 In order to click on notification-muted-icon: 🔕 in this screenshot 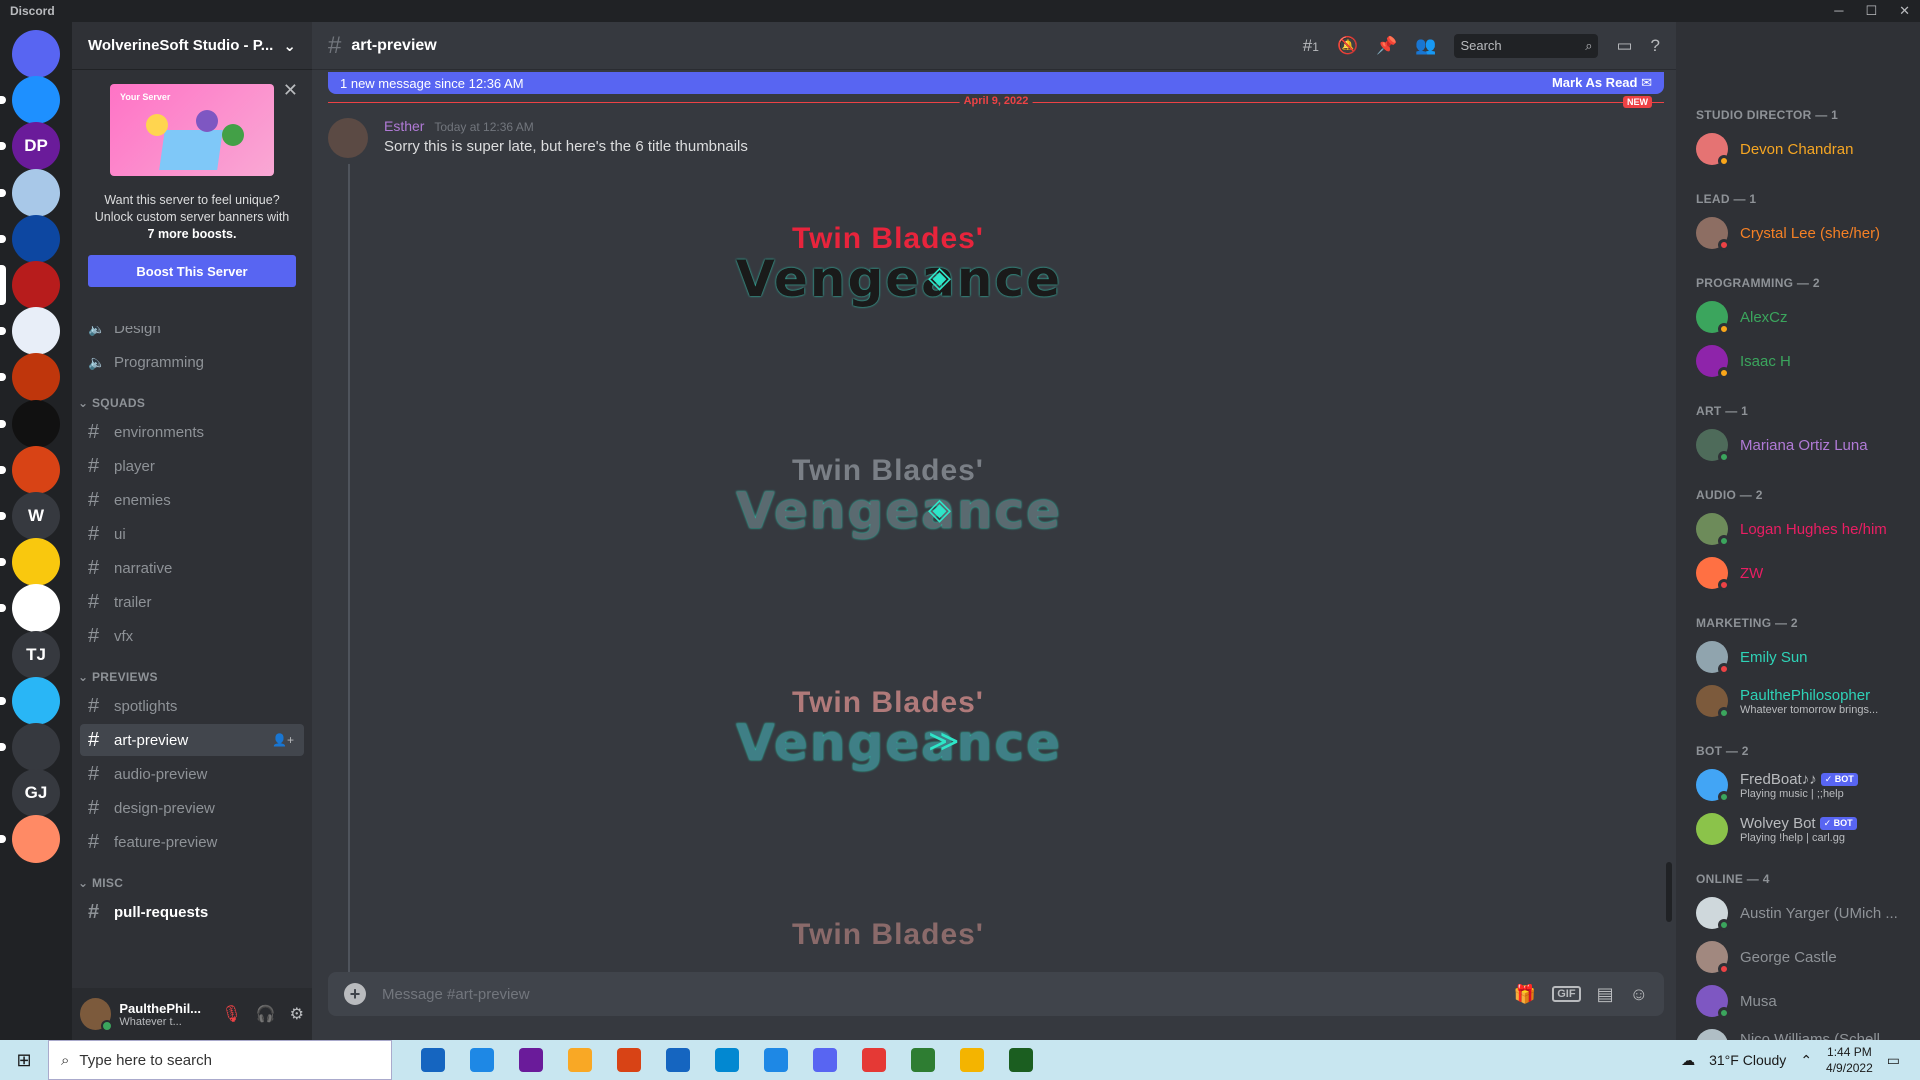, I will do `click(1347, 46)`.